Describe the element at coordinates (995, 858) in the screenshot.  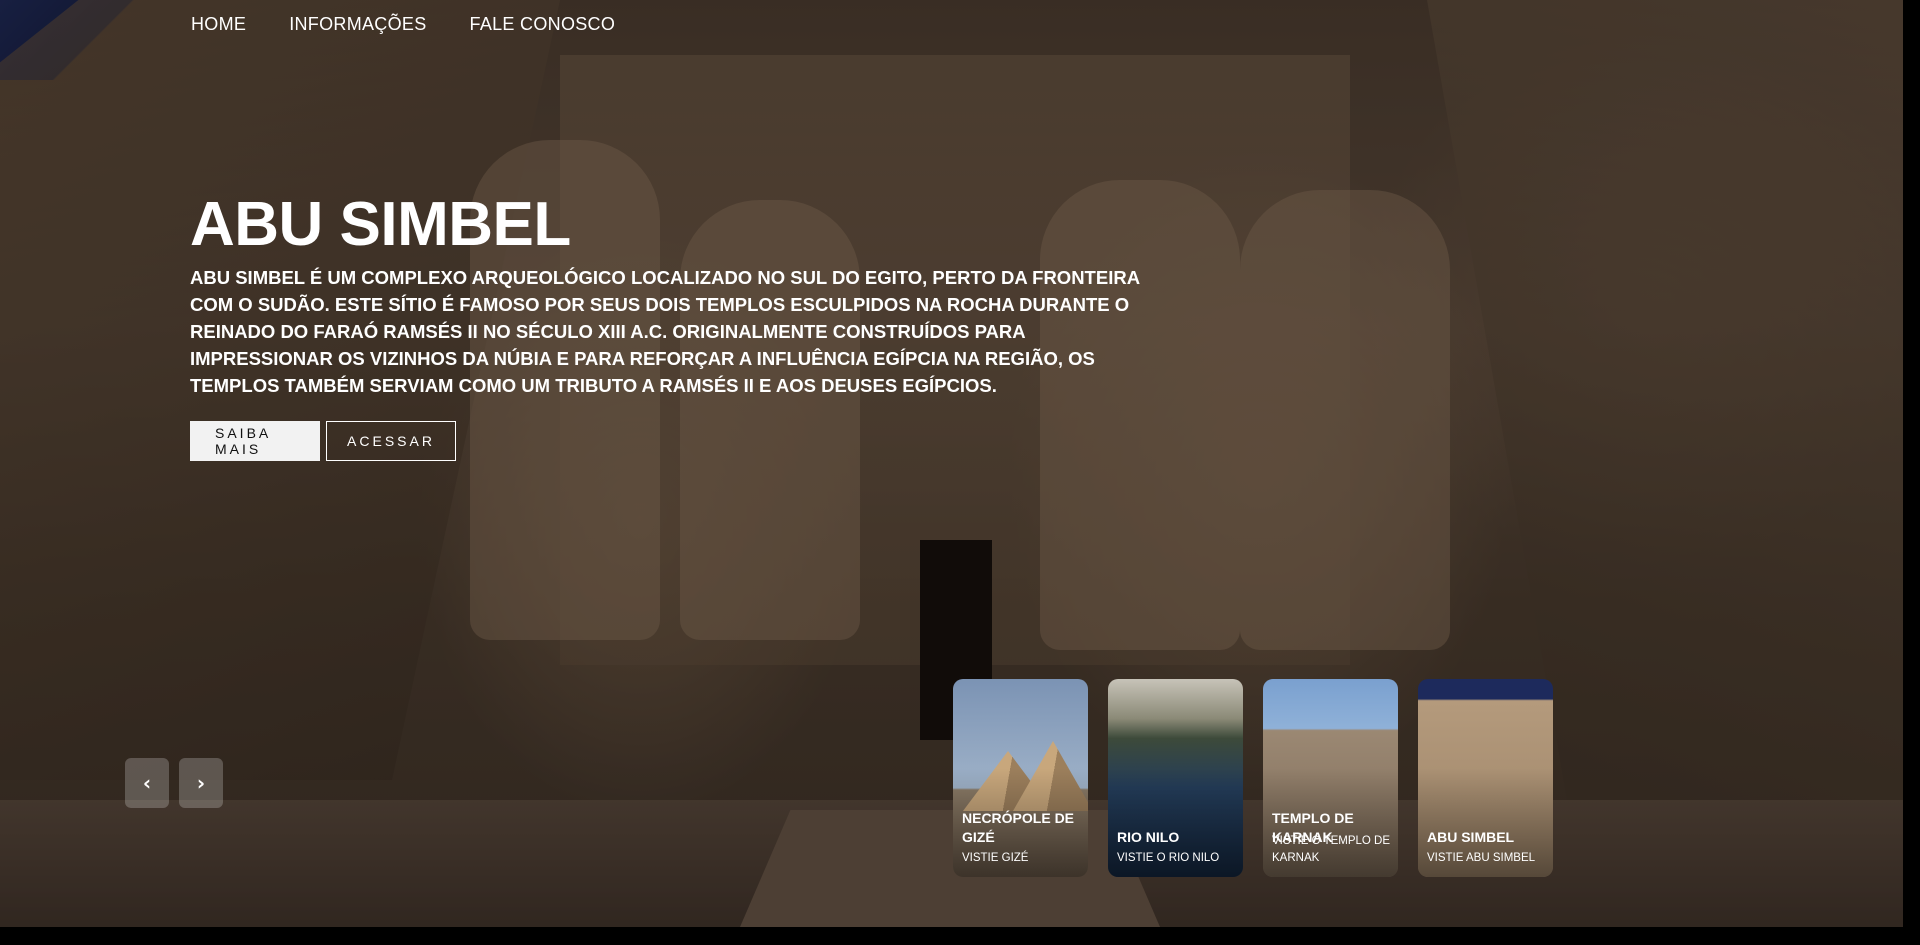
I see `card-subtitle: VISTIE GIZÉ` at that location.